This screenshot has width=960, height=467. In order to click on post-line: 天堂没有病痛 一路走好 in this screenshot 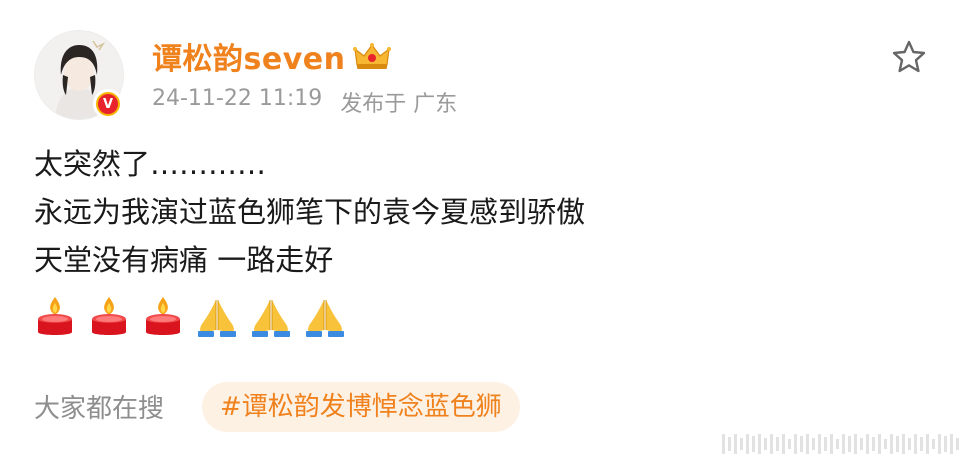, I will do `click(184, 260)`.